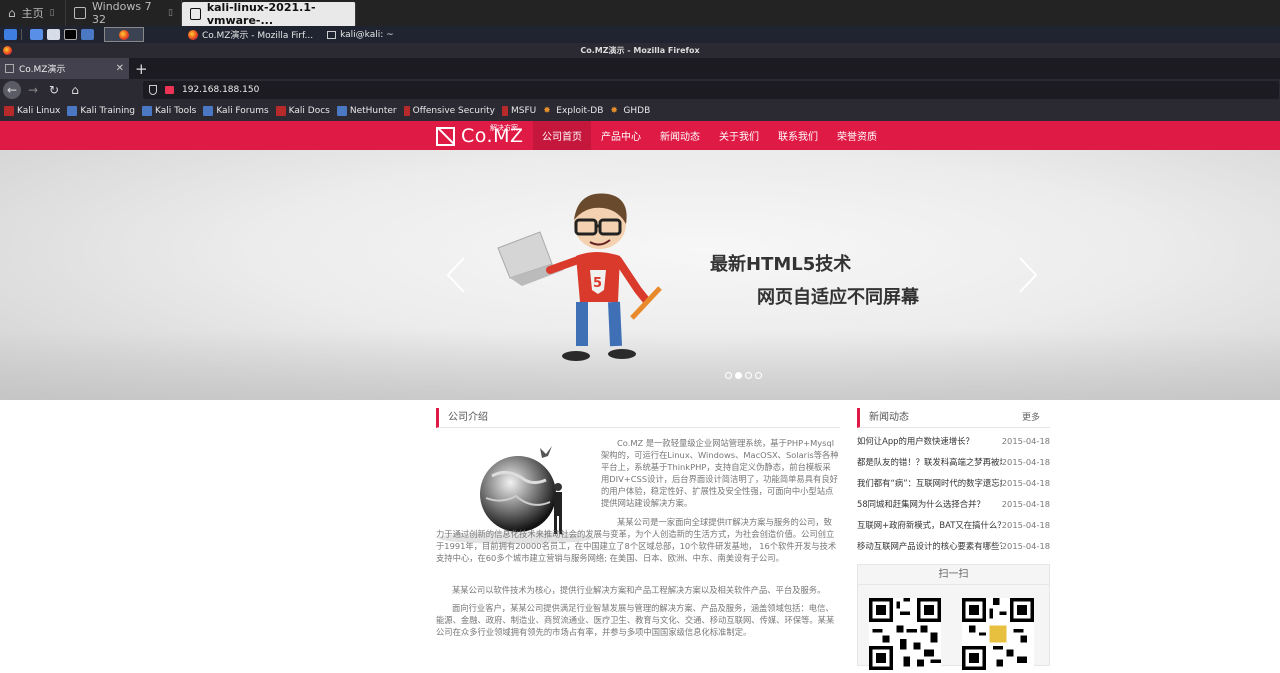 This screenshot has height=673, width=1280. What do you see at coordinates (798, 135) in the screenshot?
I see `nav-contact: 联系我们` at bounding box center [798, 135].